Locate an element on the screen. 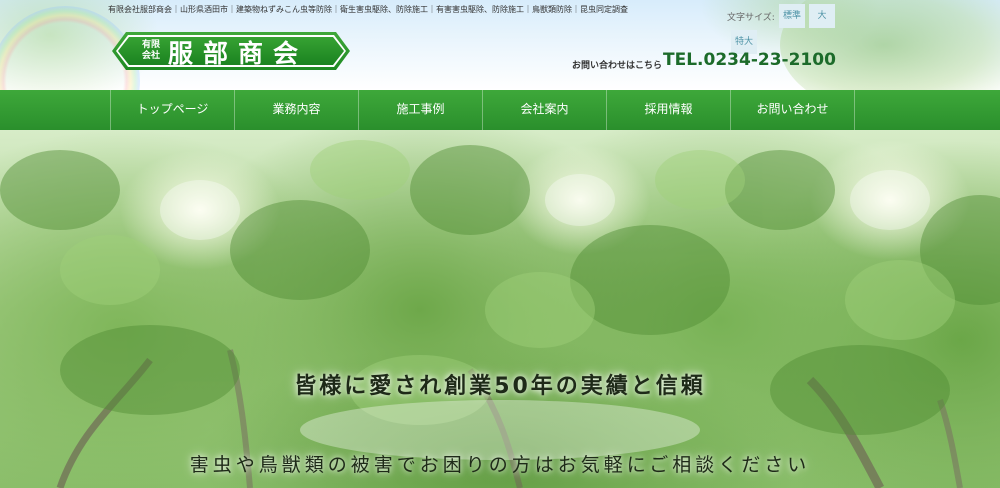 Image resolution: width=1000 pixels, height=488 pixels. hero-subtitle: 害虫や鳥獣類の被害でお困りの方はお気軽にご相談ください is located at coordinates (500, 465).